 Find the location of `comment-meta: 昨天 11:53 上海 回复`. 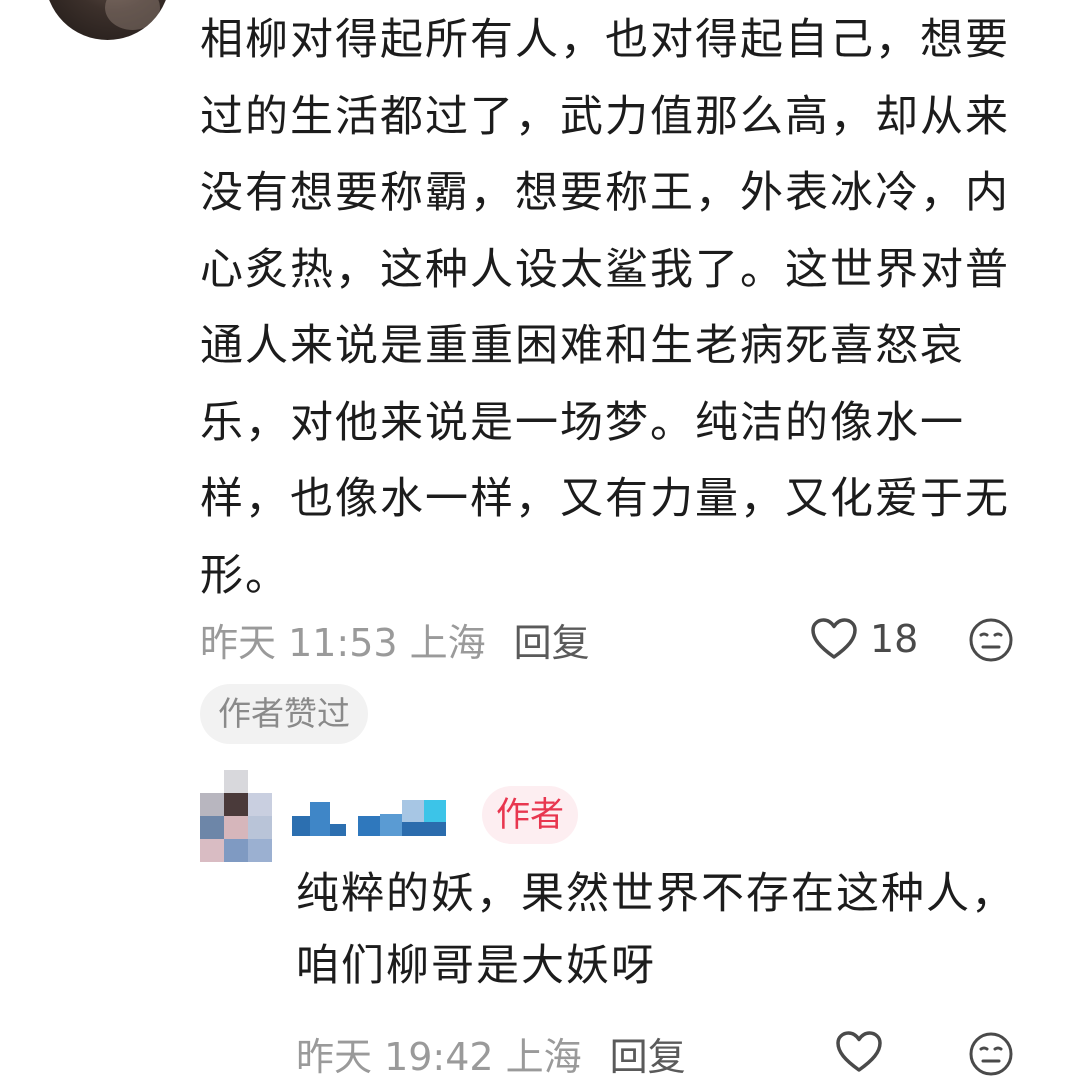

comment-meta: 昨天 11:53 上海 回复 is located at coordinates (395, 639).